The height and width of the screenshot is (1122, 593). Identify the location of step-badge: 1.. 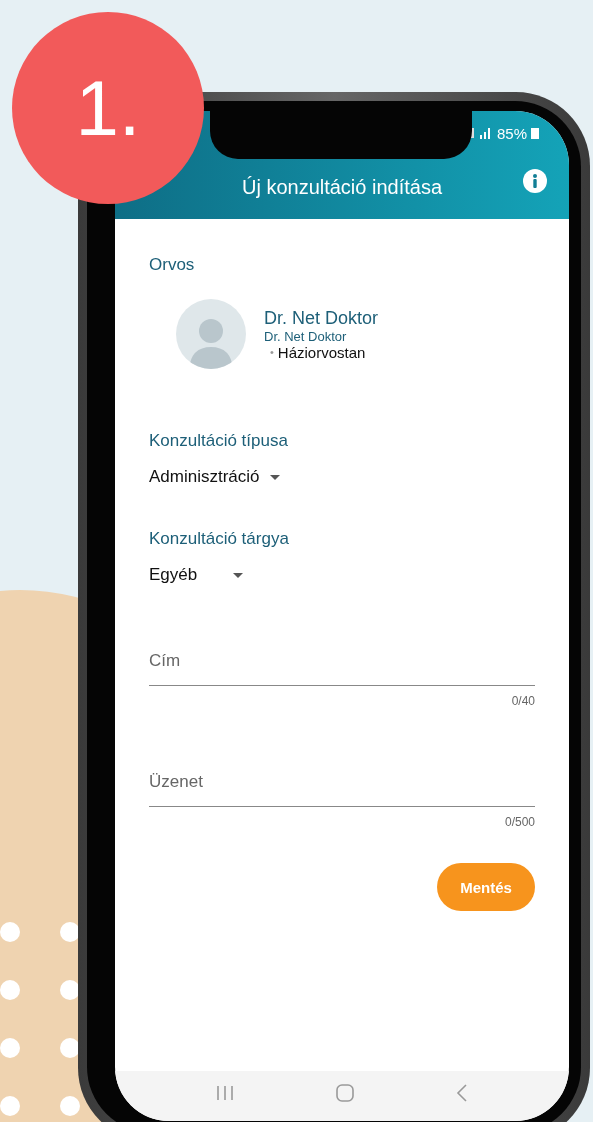
(108, 108).